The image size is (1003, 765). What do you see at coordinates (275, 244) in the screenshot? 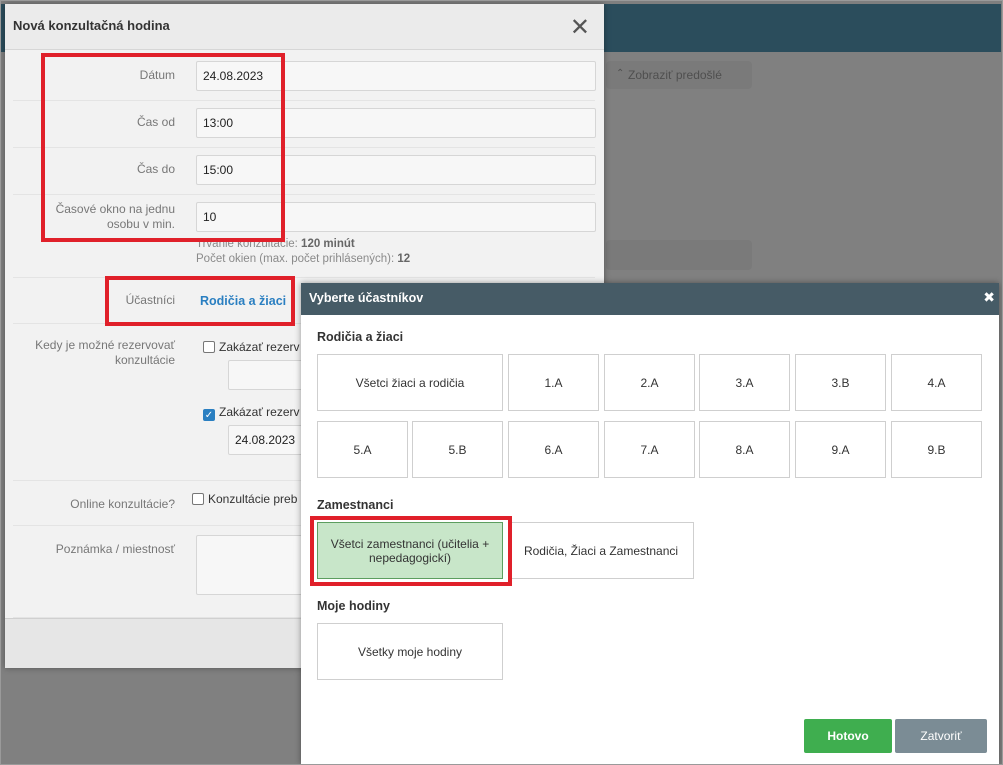
I see `duration-hint: Trvanie konzultácie: 120 minút` at bounding box center [275, 244].